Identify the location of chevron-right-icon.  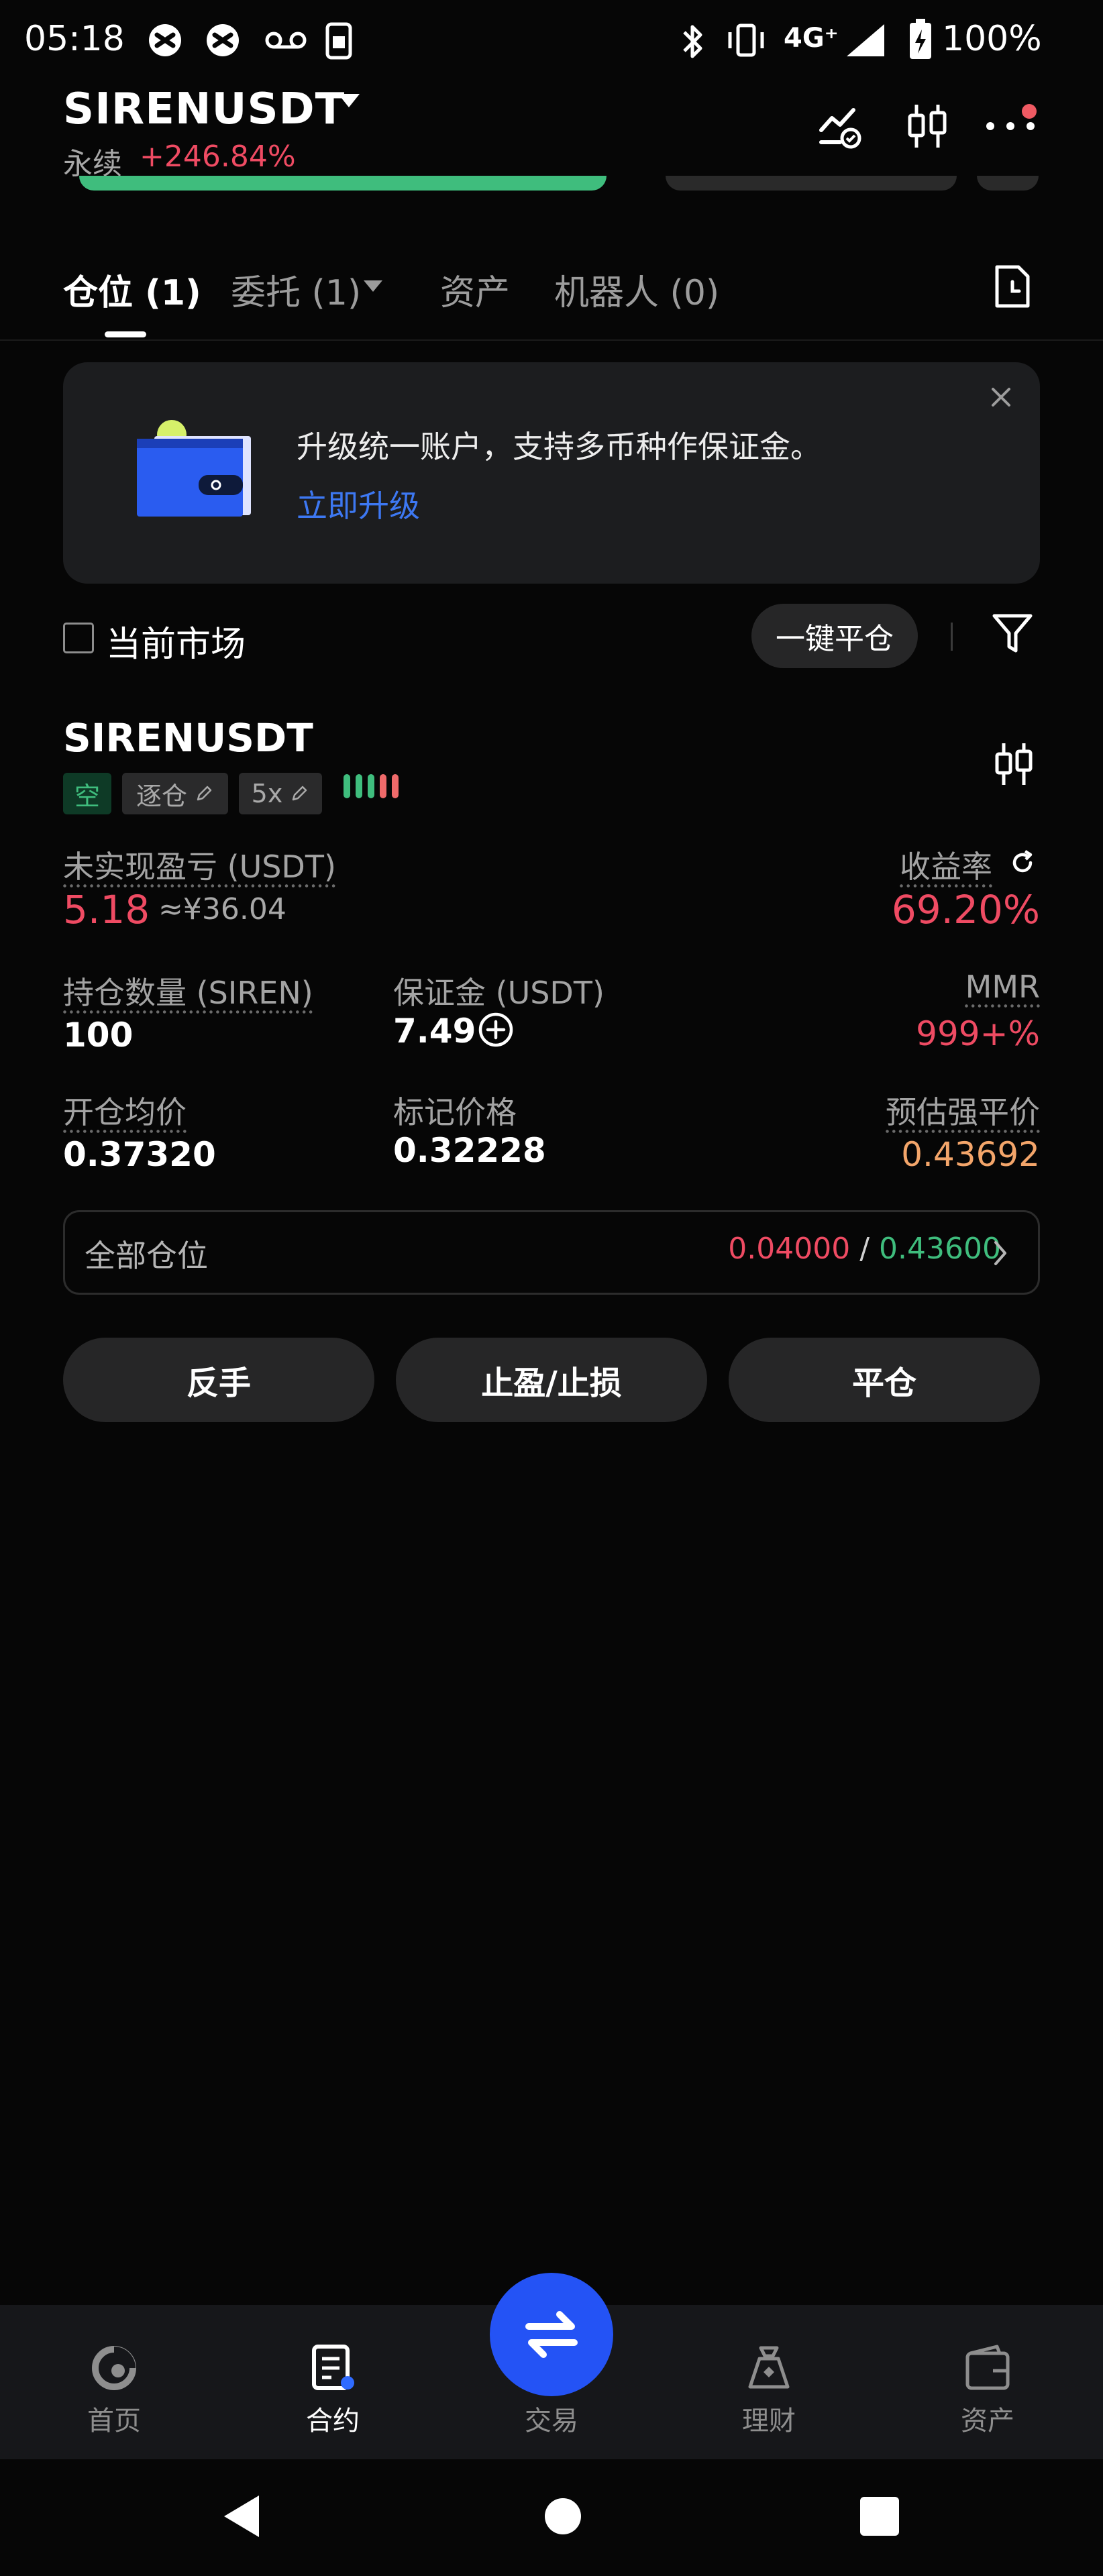
(1000, 1253).